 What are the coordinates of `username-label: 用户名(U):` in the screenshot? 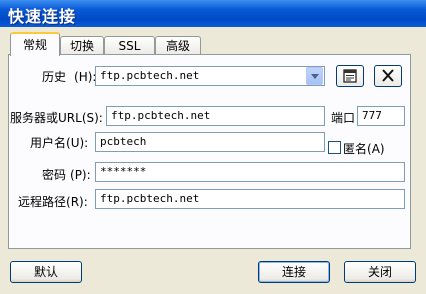 It's located at (59, 142).